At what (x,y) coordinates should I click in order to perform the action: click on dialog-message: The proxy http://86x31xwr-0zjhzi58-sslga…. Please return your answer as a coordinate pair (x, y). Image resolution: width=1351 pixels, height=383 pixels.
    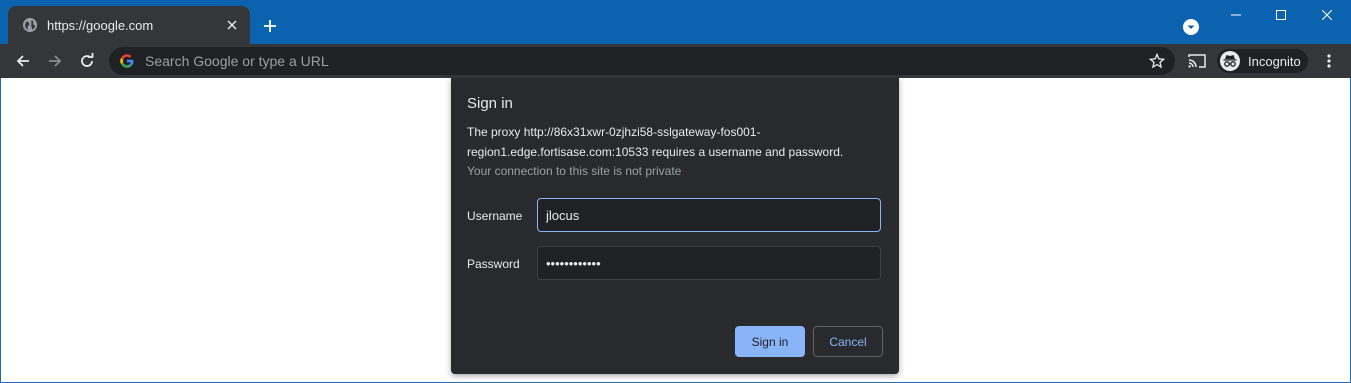
    Looking at the image, I should click on (667, 142).